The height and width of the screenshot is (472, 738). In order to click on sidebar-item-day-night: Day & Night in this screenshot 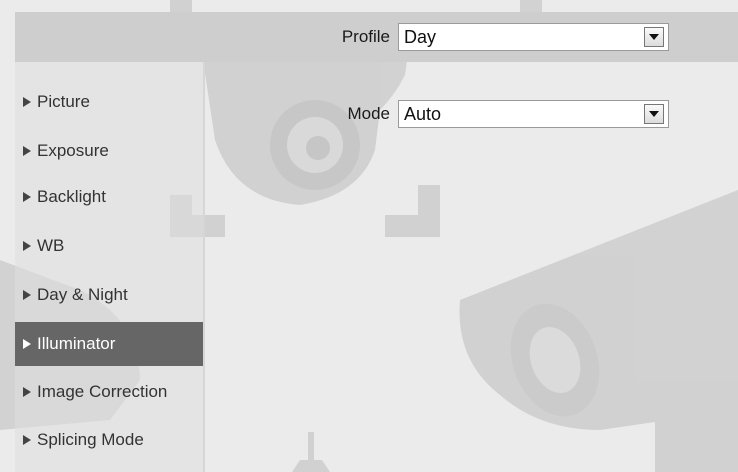, I will do `click(109, 295)`.